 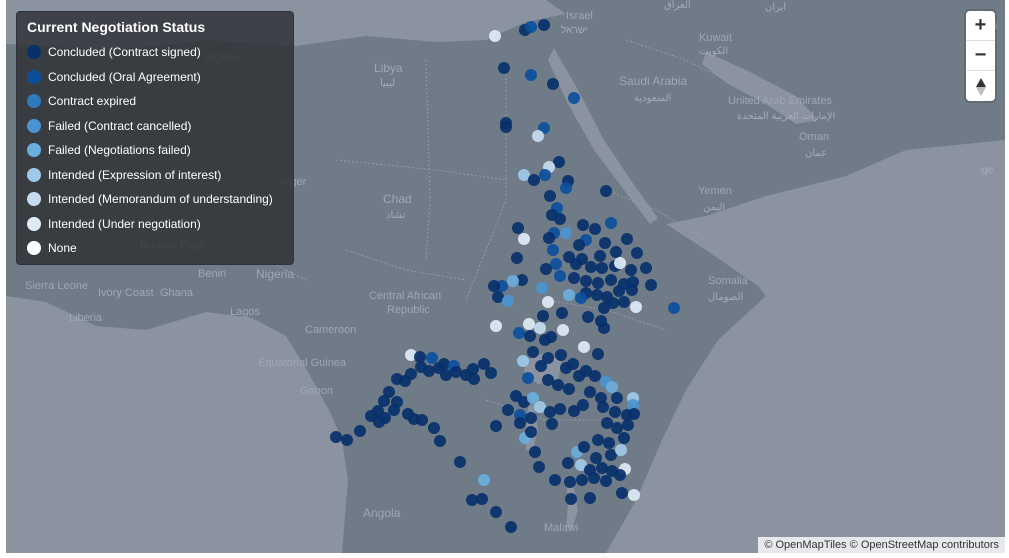 What do you see at coordinates (980, 26) in the screenshot?
I see `zoom-in-button: +` at bounding box center [980, 26].